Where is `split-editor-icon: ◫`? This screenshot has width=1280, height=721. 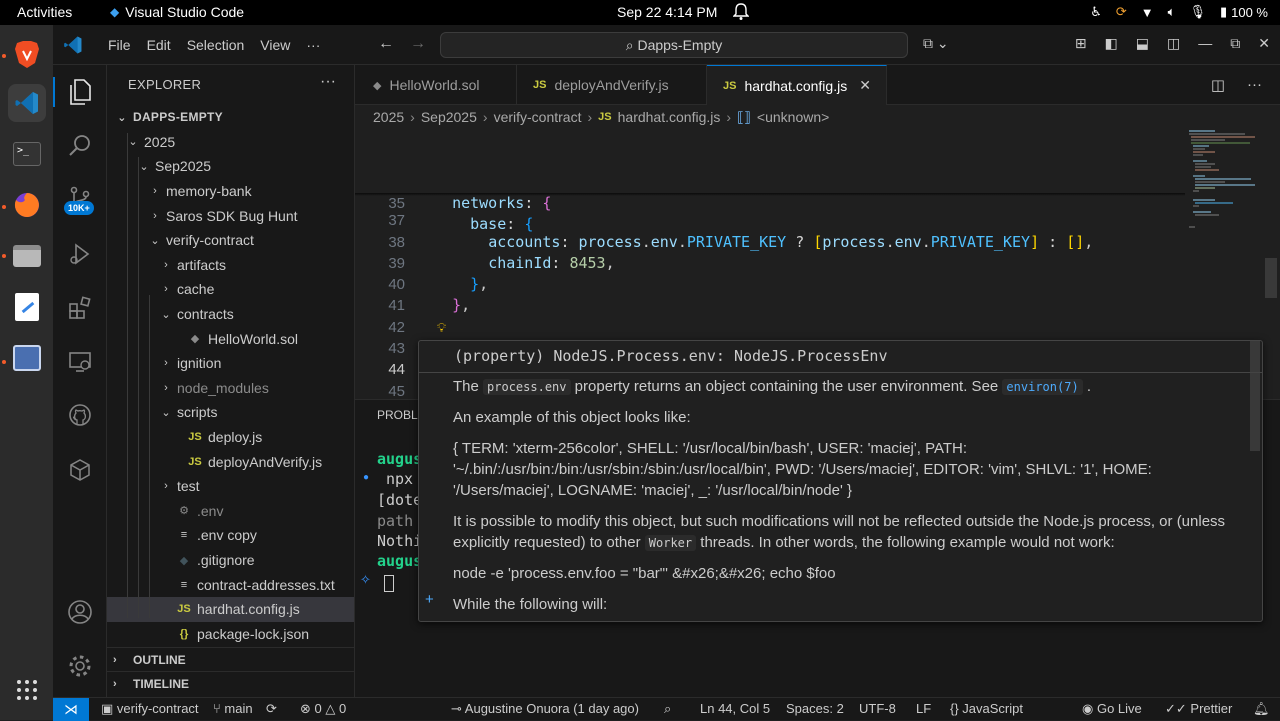
split-editor-icon: ◫ is located at coordinates (1218, 85).